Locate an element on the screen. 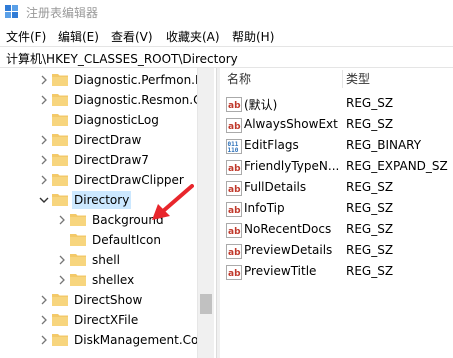  tree-item: DirectDraw7 is located at coordinates (100, 160).